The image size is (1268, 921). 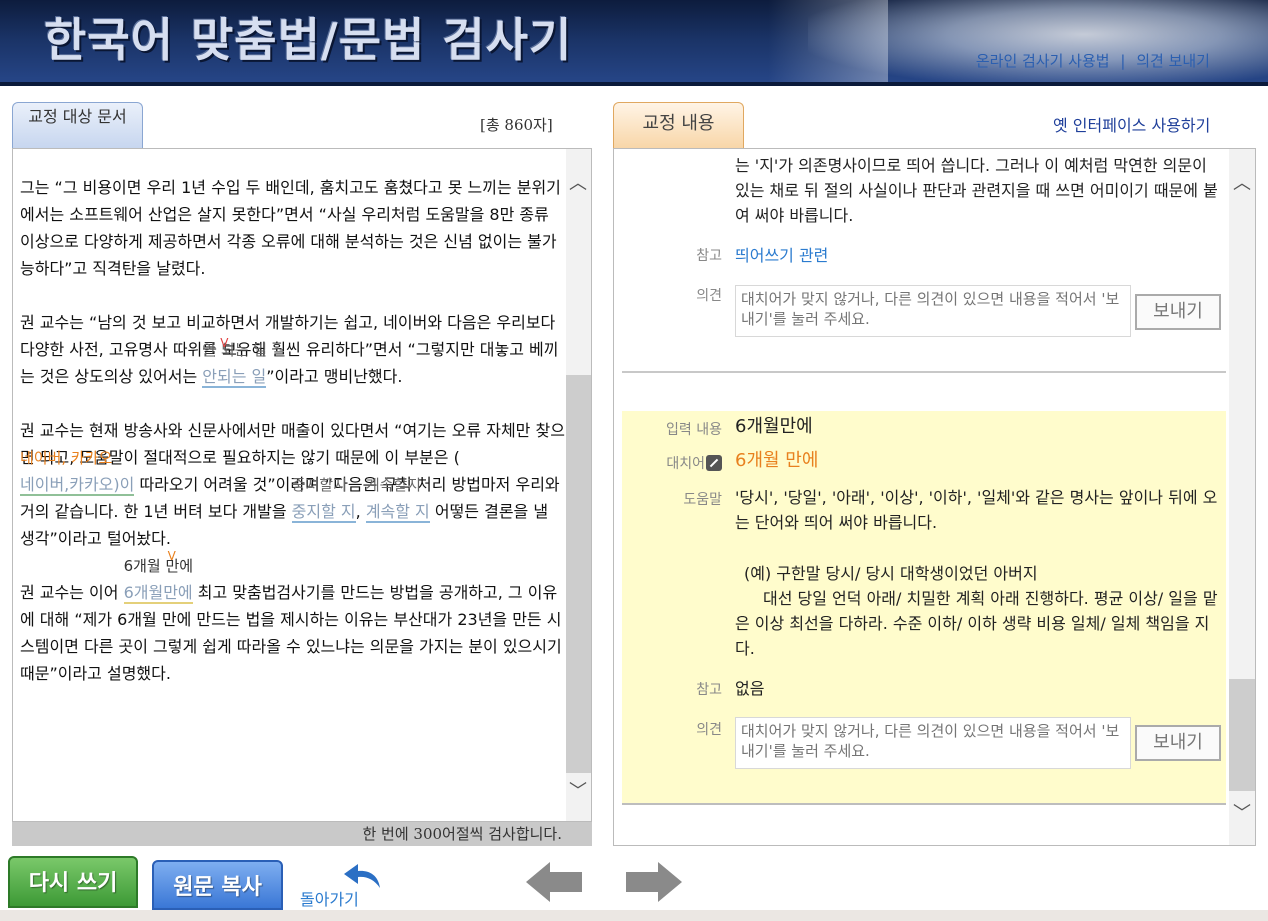 I want to click on input-label: 입력 내용, so click(x=694, y=430).